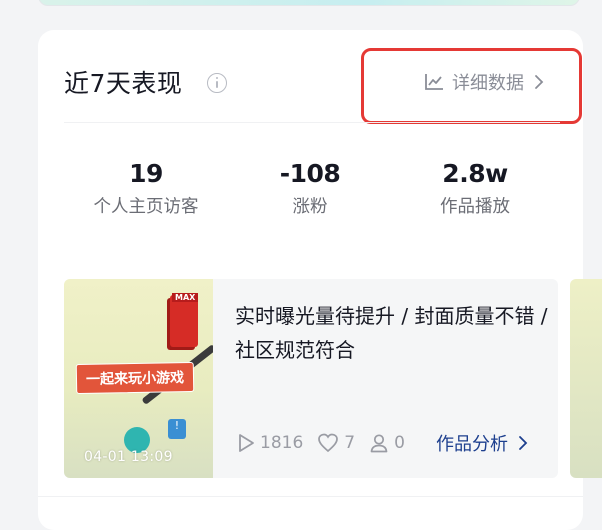  What do you see at coordinates (475, 207) in the screenshot?
I see `metric-label: 作品播放` at bounding box center [475, 207].